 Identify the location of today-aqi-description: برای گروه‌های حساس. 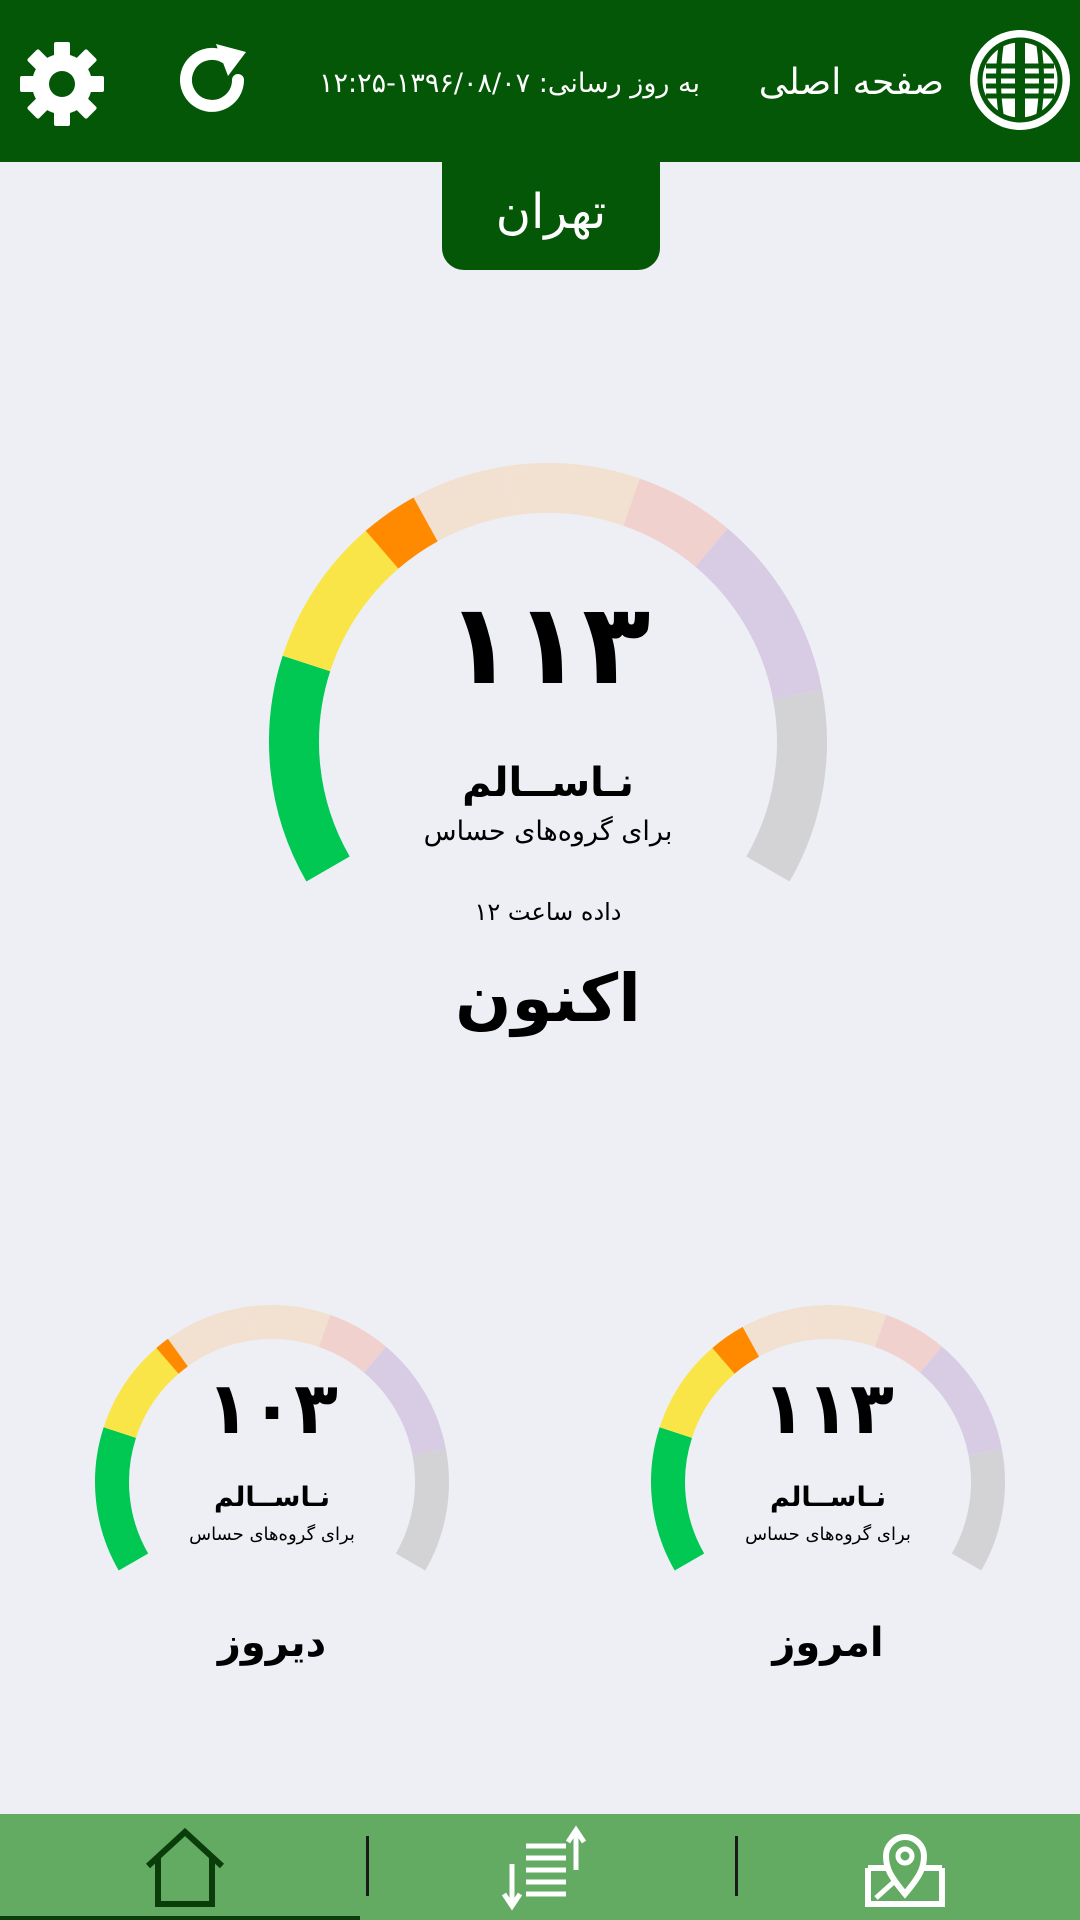
(828, 1534).